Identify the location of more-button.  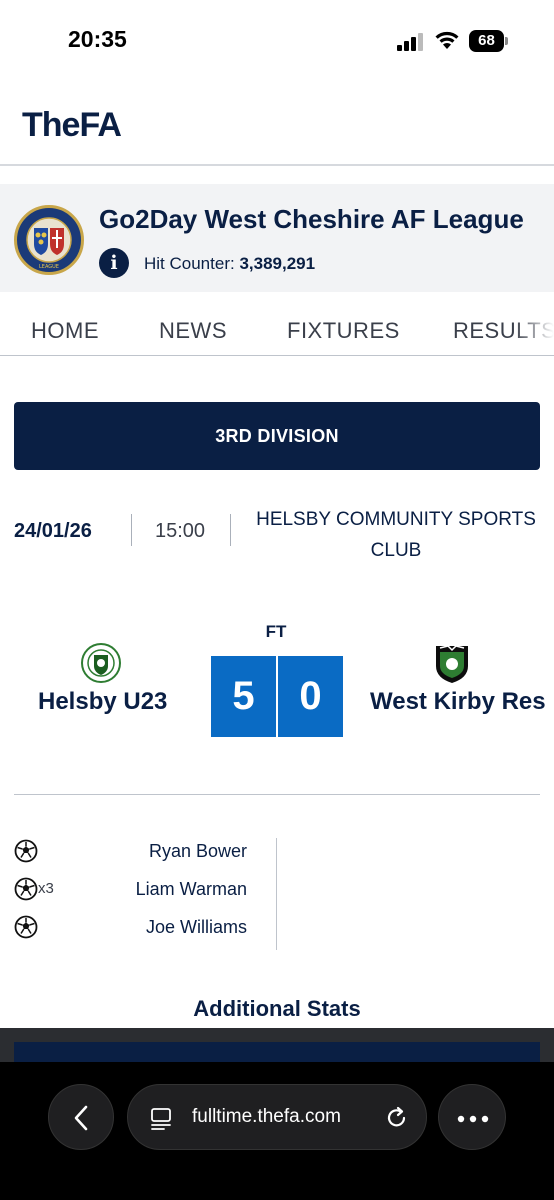
(472, 1117).